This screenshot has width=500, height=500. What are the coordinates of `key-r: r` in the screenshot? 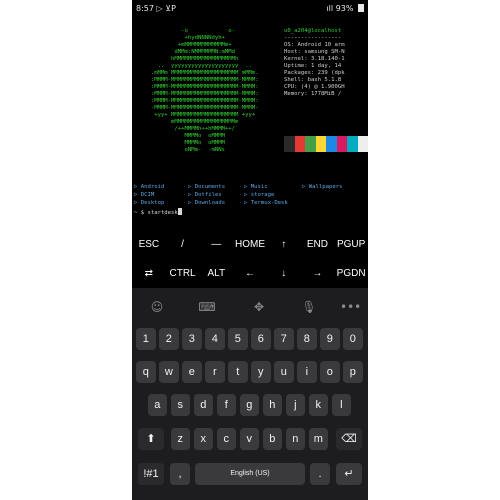 It's located at (215, 372).